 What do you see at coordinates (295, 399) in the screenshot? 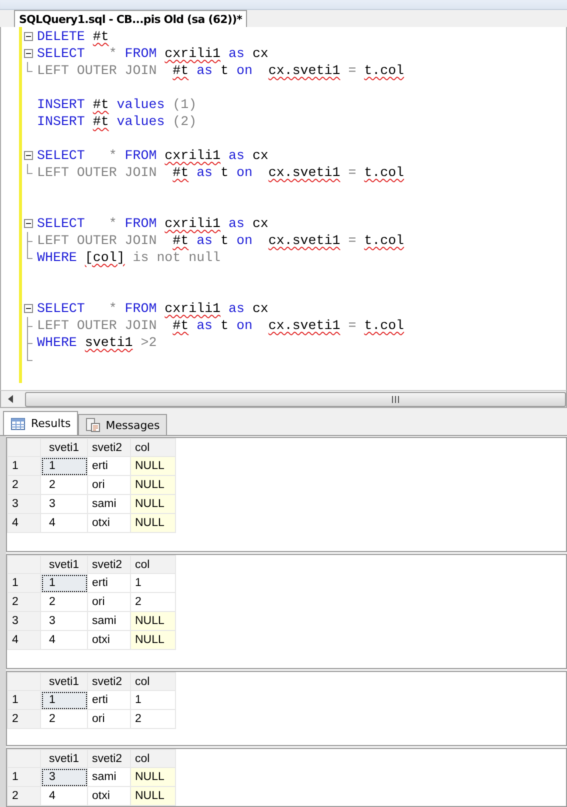
I see `scroll-thumb` at bounding box center [295, 399].